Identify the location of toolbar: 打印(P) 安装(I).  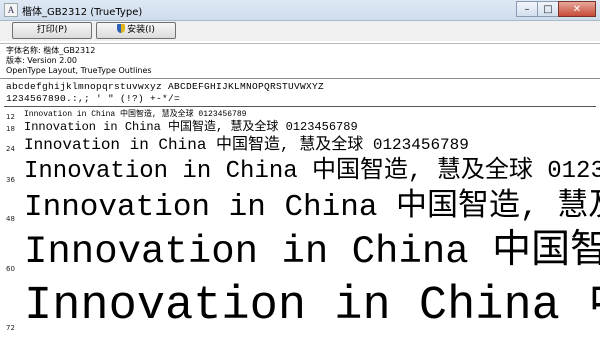
(300, 31).